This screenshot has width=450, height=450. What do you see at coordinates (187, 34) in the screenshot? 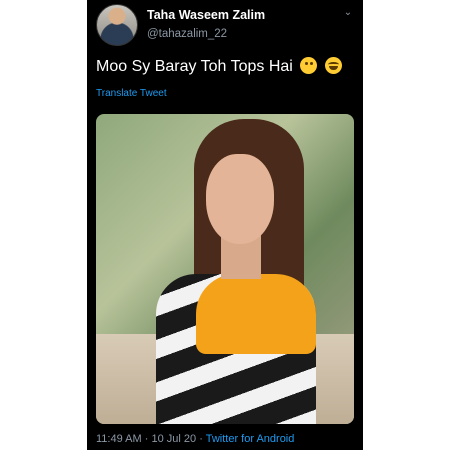
I see `user-handle: @tahazalim_22` at bounding box center [187, 34].